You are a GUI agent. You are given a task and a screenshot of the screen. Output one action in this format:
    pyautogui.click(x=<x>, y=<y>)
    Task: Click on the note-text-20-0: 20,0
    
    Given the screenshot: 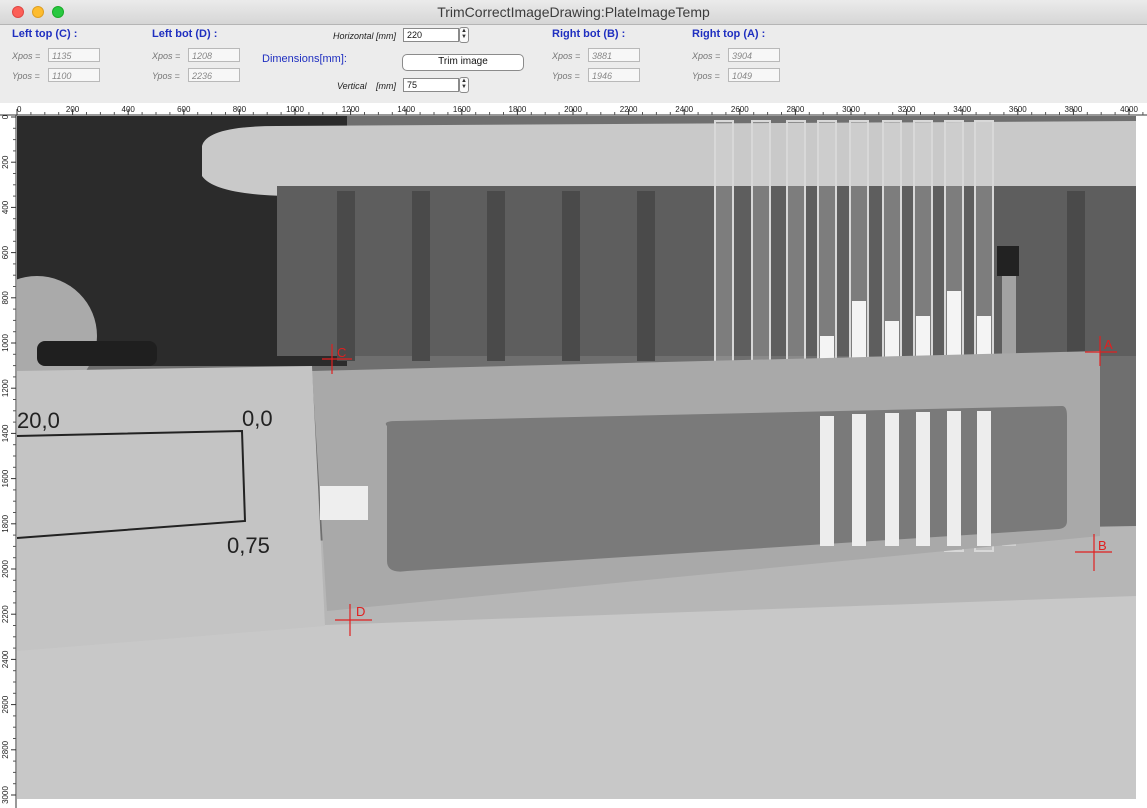 What is the action you would take?
    pyautogui.click(x=38, y=420)
    